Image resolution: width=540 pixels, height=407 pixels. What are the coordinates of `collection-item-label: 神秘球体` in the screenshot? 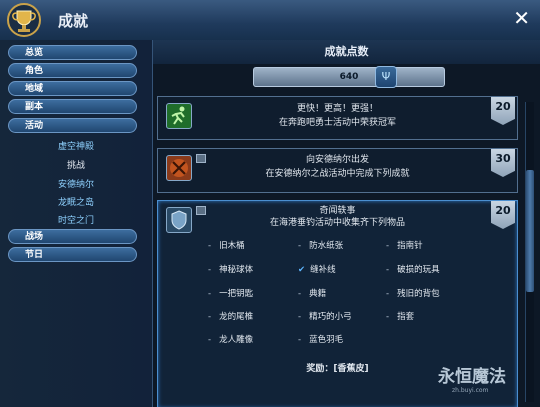 It's located at (236, 270).